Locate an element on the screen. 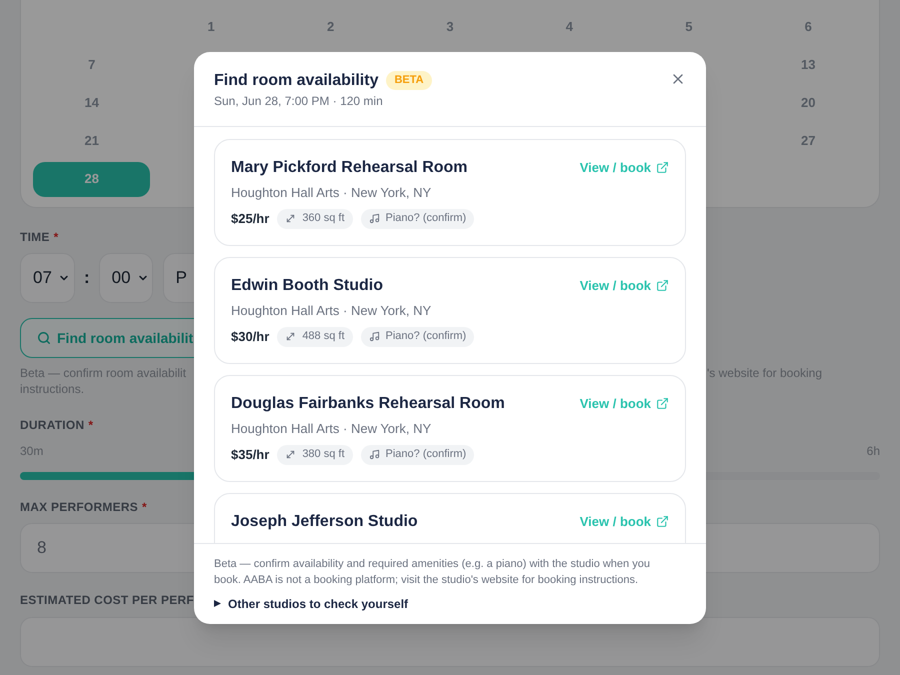 This screenshot has width=900, height=675. room-name: Mary Pickford Rehearsal Room is located at coordinates (349, 168).